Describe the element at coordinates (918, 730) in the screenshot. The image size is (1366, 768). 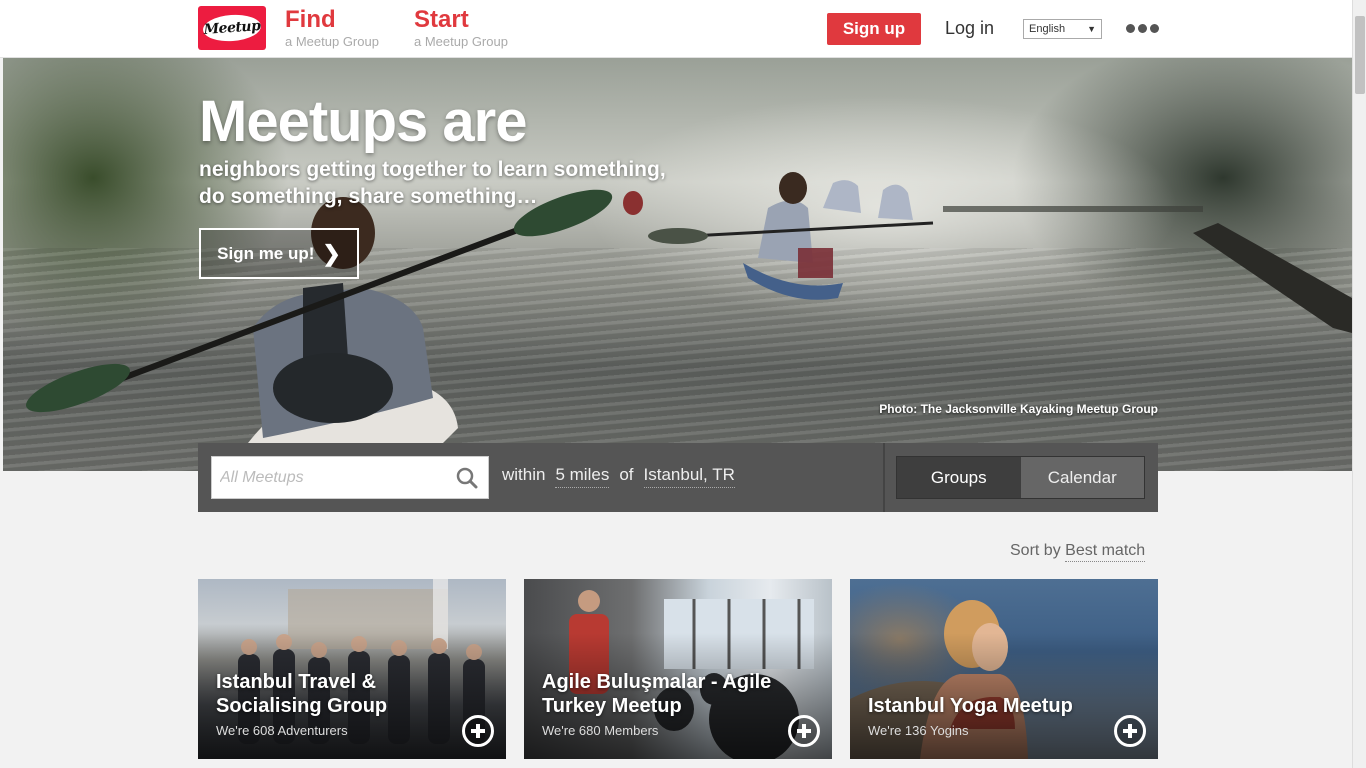
I see `group-members: We're 136 Yogins` at that location.